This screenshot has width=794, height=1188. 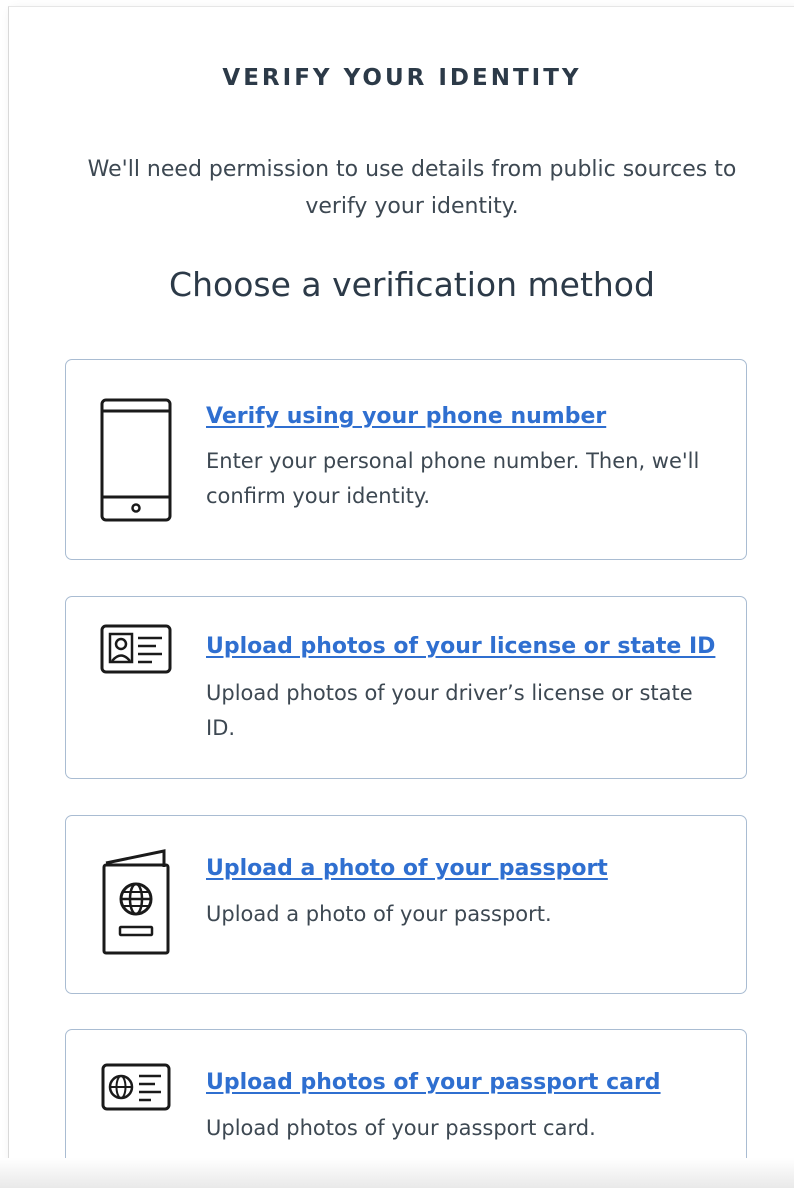 I want to click on id-card-icon, so click(x=136, y=649).